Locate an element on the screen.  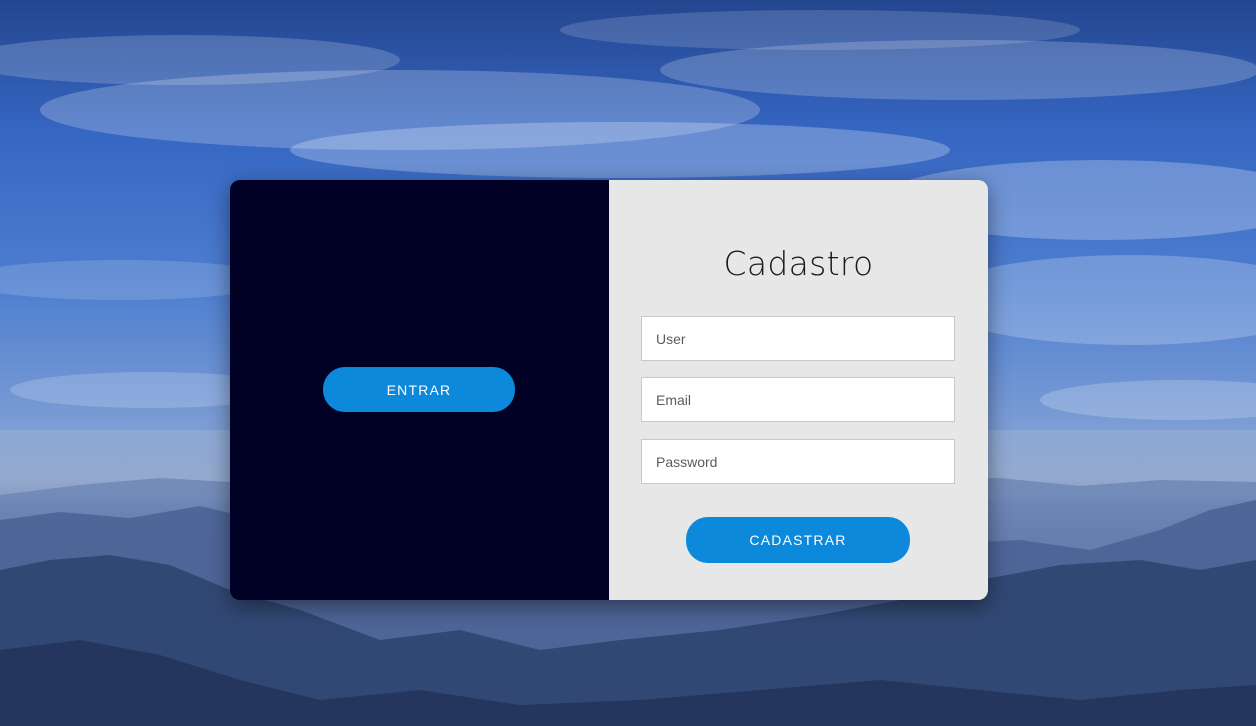
enter-button: ENTRAR is located at coordinates (419, 389).